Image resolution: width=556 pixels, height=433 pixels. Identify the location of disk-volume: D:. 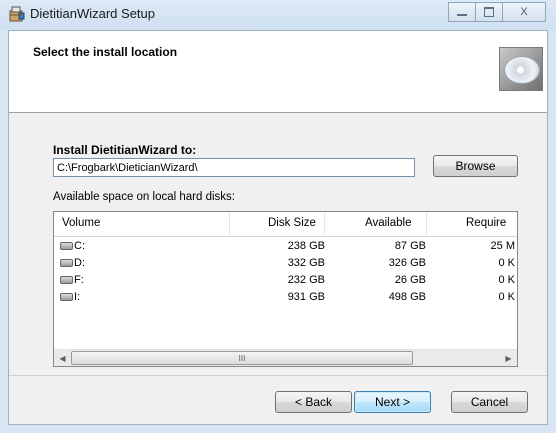
(79, 263).